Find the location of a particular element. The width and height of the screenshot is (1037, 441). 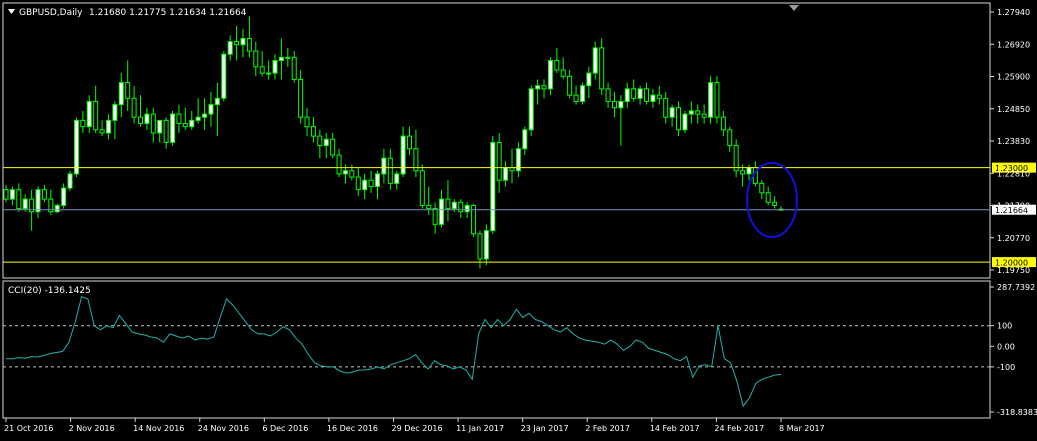

cci-tick-label: -318.8383 is located at coordinates (1017, 412).